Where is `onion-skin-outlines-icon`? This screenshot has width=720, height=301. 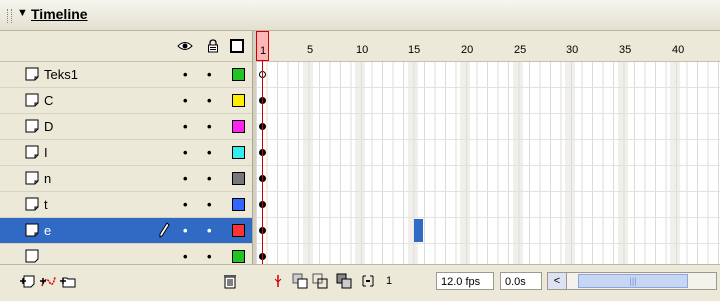
onion-skin-outlines-icon is located at coordinates (320, 281).